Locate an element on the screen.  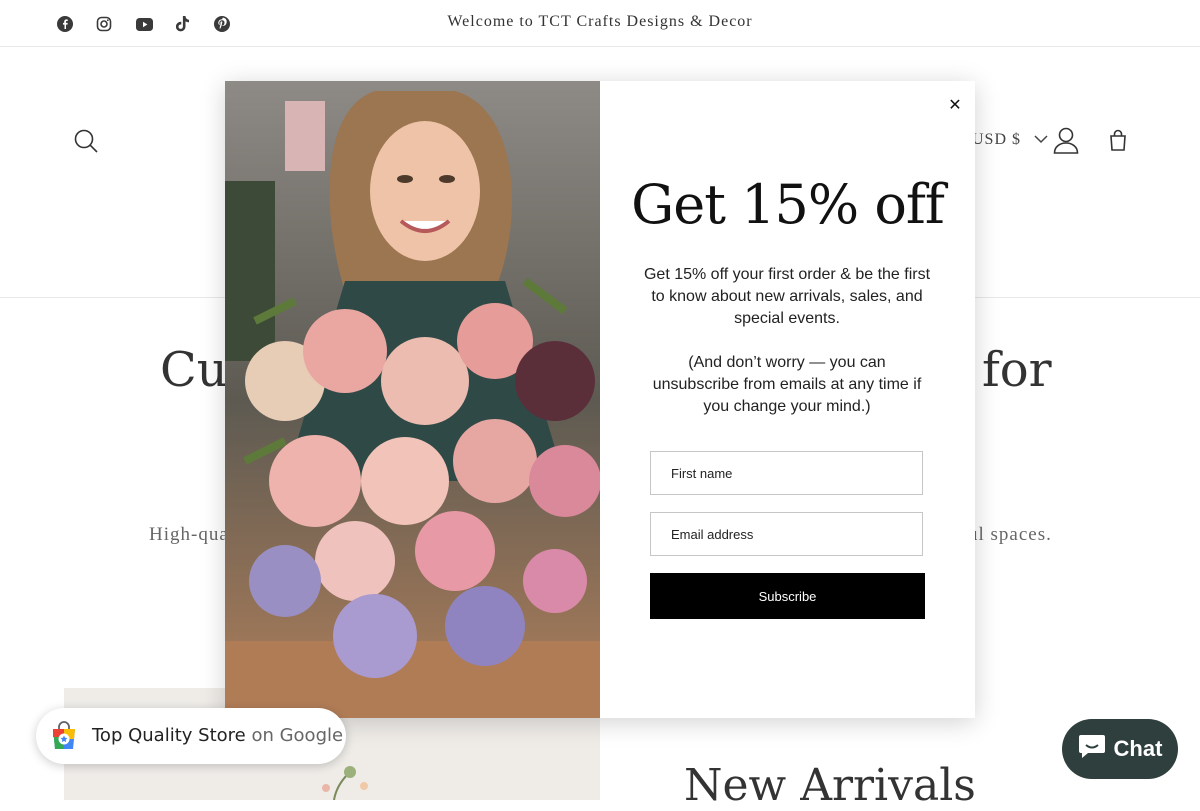
subscribe-button: Subscribe is located at coordinates (787, 596).